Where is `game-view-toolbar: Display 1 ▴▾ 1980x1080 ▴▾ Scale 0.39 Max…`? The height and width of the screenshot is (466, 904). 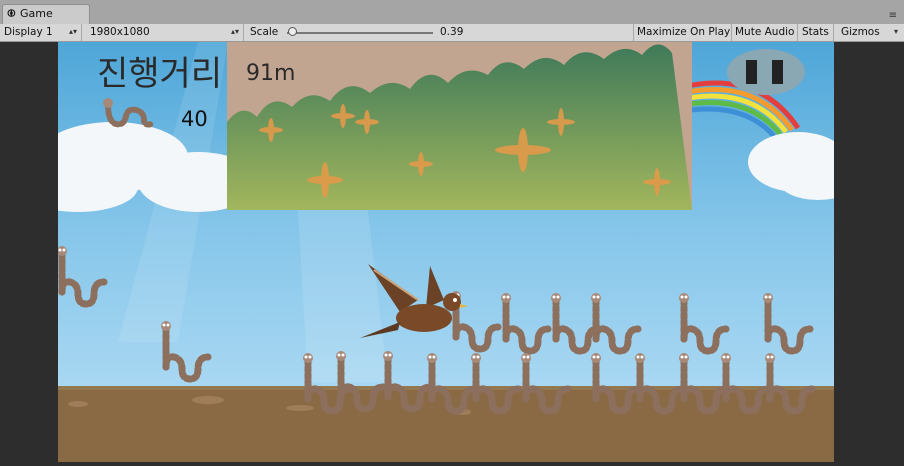 game-view-toolbar: Display 1 ▴▾ 1980x1080 ▴▾ Scale 0.39 Max… is located at coordinates (452, 33).